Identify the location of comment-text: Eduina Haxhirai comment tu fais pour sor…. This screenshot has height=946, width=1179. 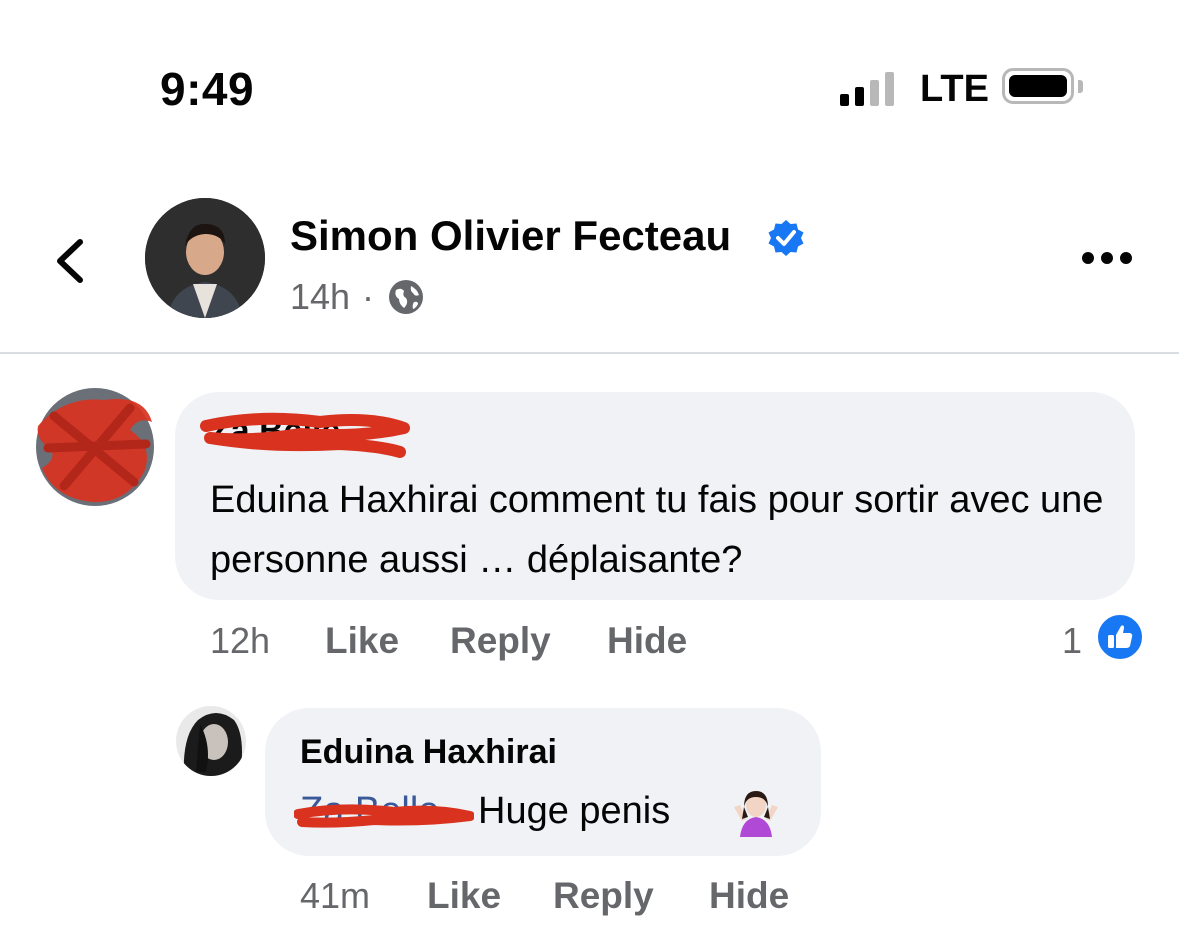
(657, 530).